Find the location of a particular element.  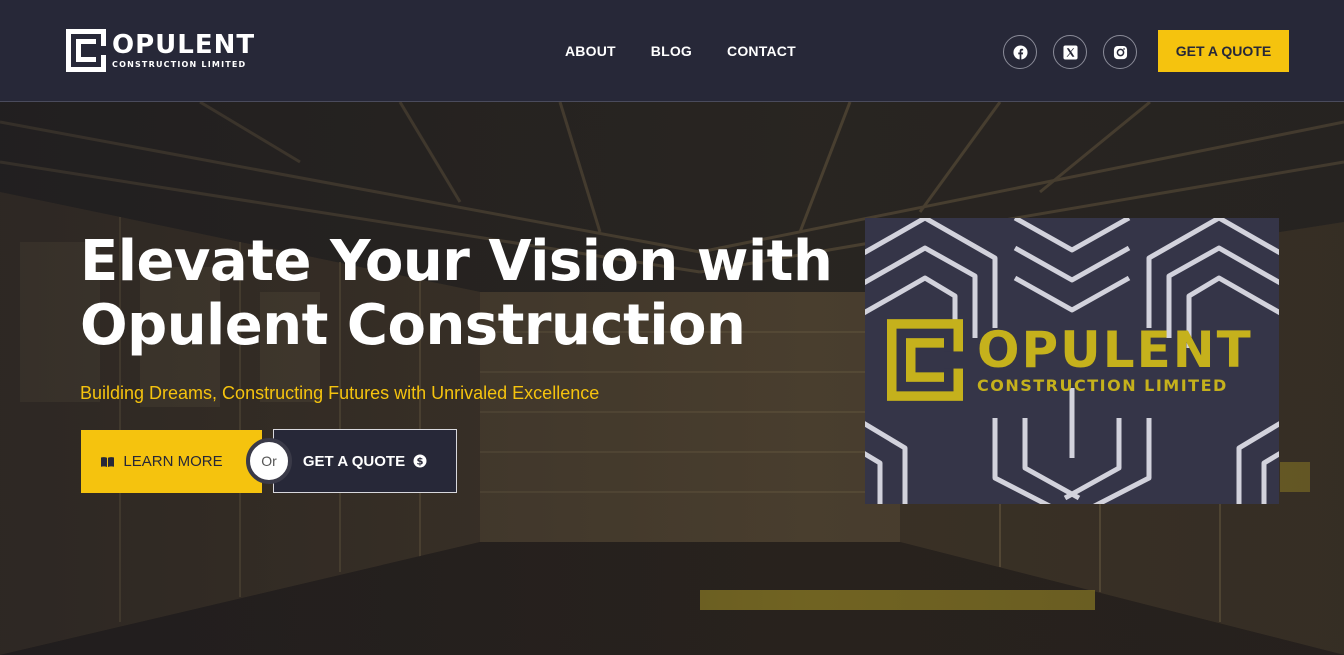

learn-more-label: LEARN MORE is located at coordinates (173, 461).